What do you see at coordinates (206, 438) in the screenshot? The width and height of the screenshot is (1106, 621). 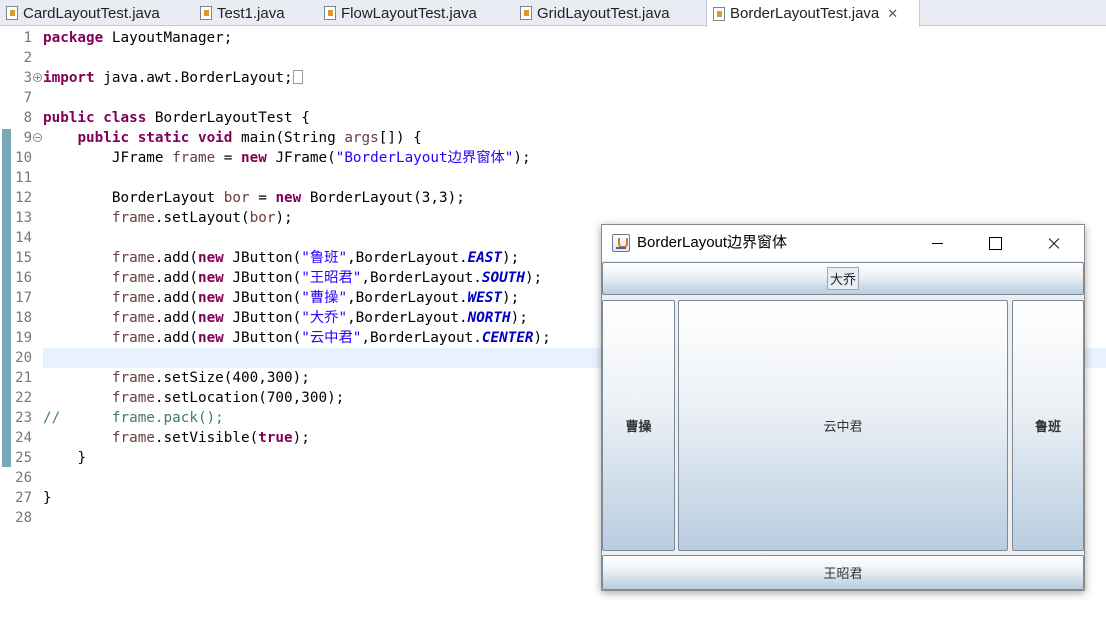 I see `code-text: .setVisible(` at bounding box center [206, 438].